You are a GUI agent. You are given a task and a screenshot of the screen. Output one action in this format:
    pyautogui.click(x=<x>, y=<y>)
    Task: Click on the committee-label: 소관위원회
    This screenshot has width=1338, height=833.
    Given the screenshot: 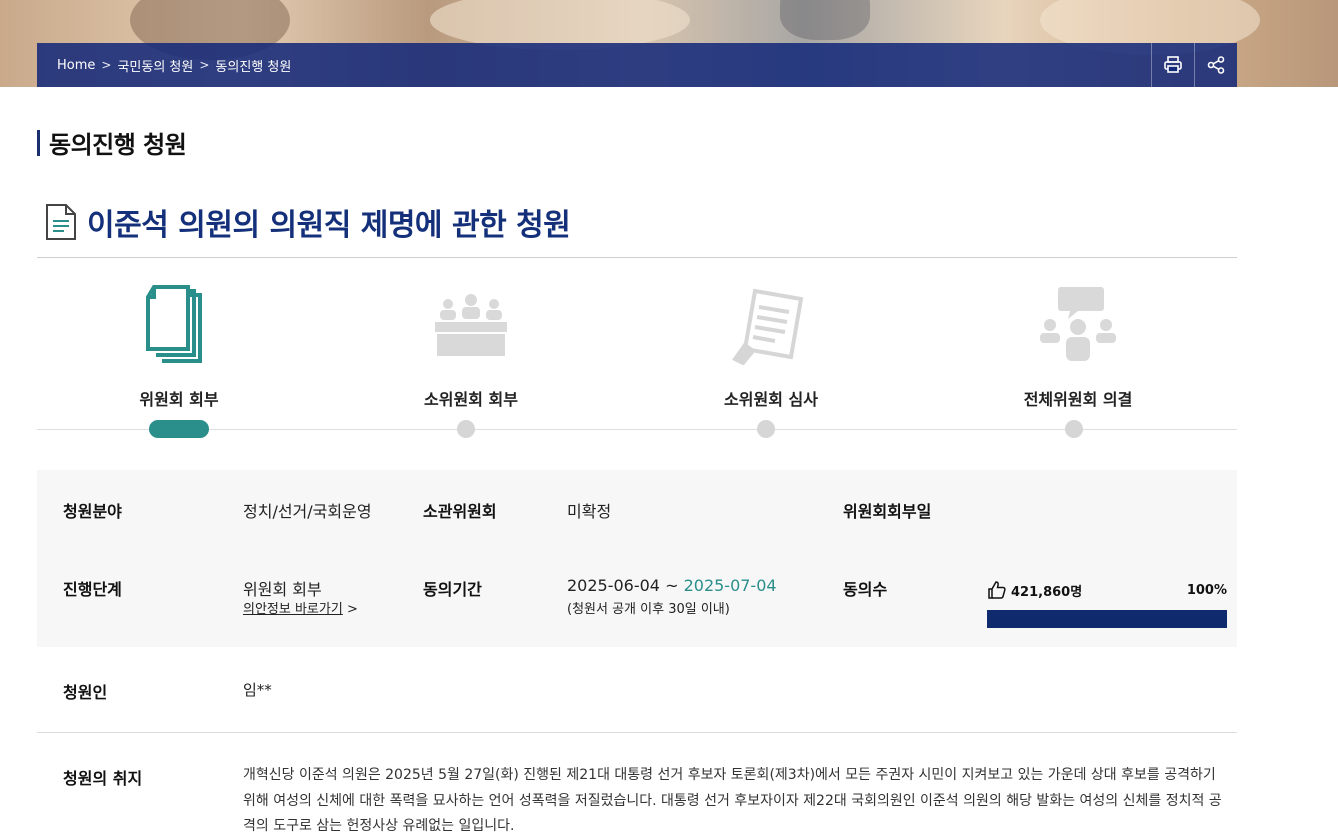 What is the action you would take?
    pyautogui.click(x=460, y=511)
    